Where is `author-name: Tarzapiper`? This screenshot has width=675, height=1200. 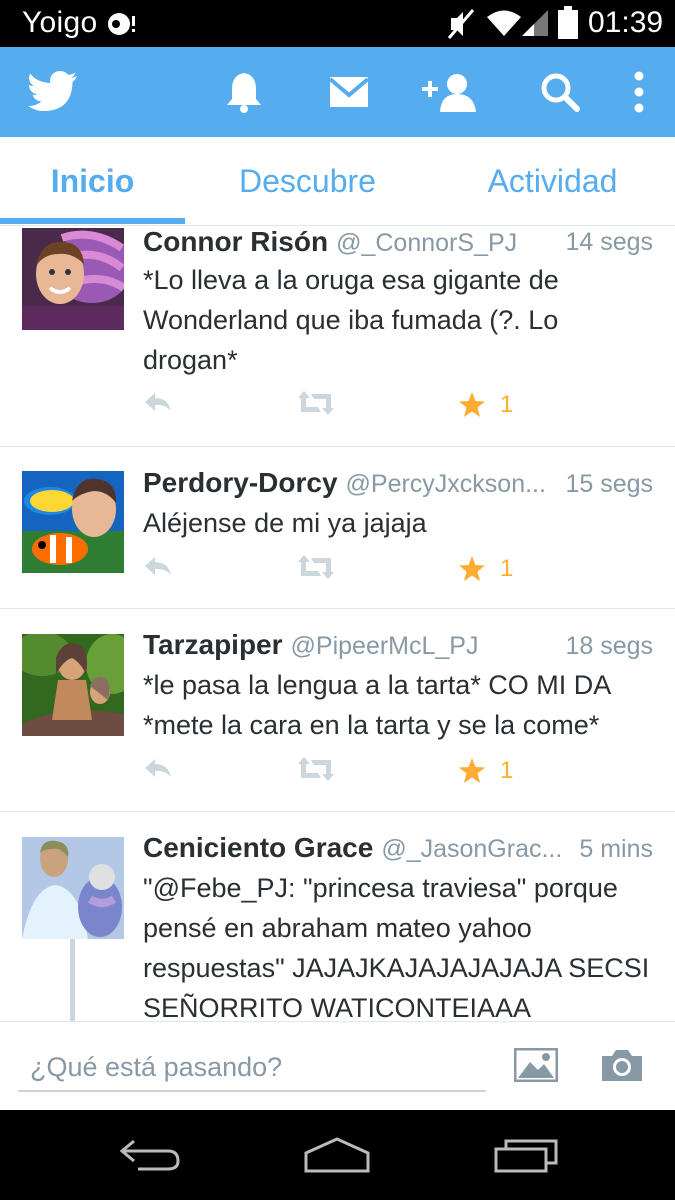
author-name: Tarzapiper is located at coordinates (213, 644).